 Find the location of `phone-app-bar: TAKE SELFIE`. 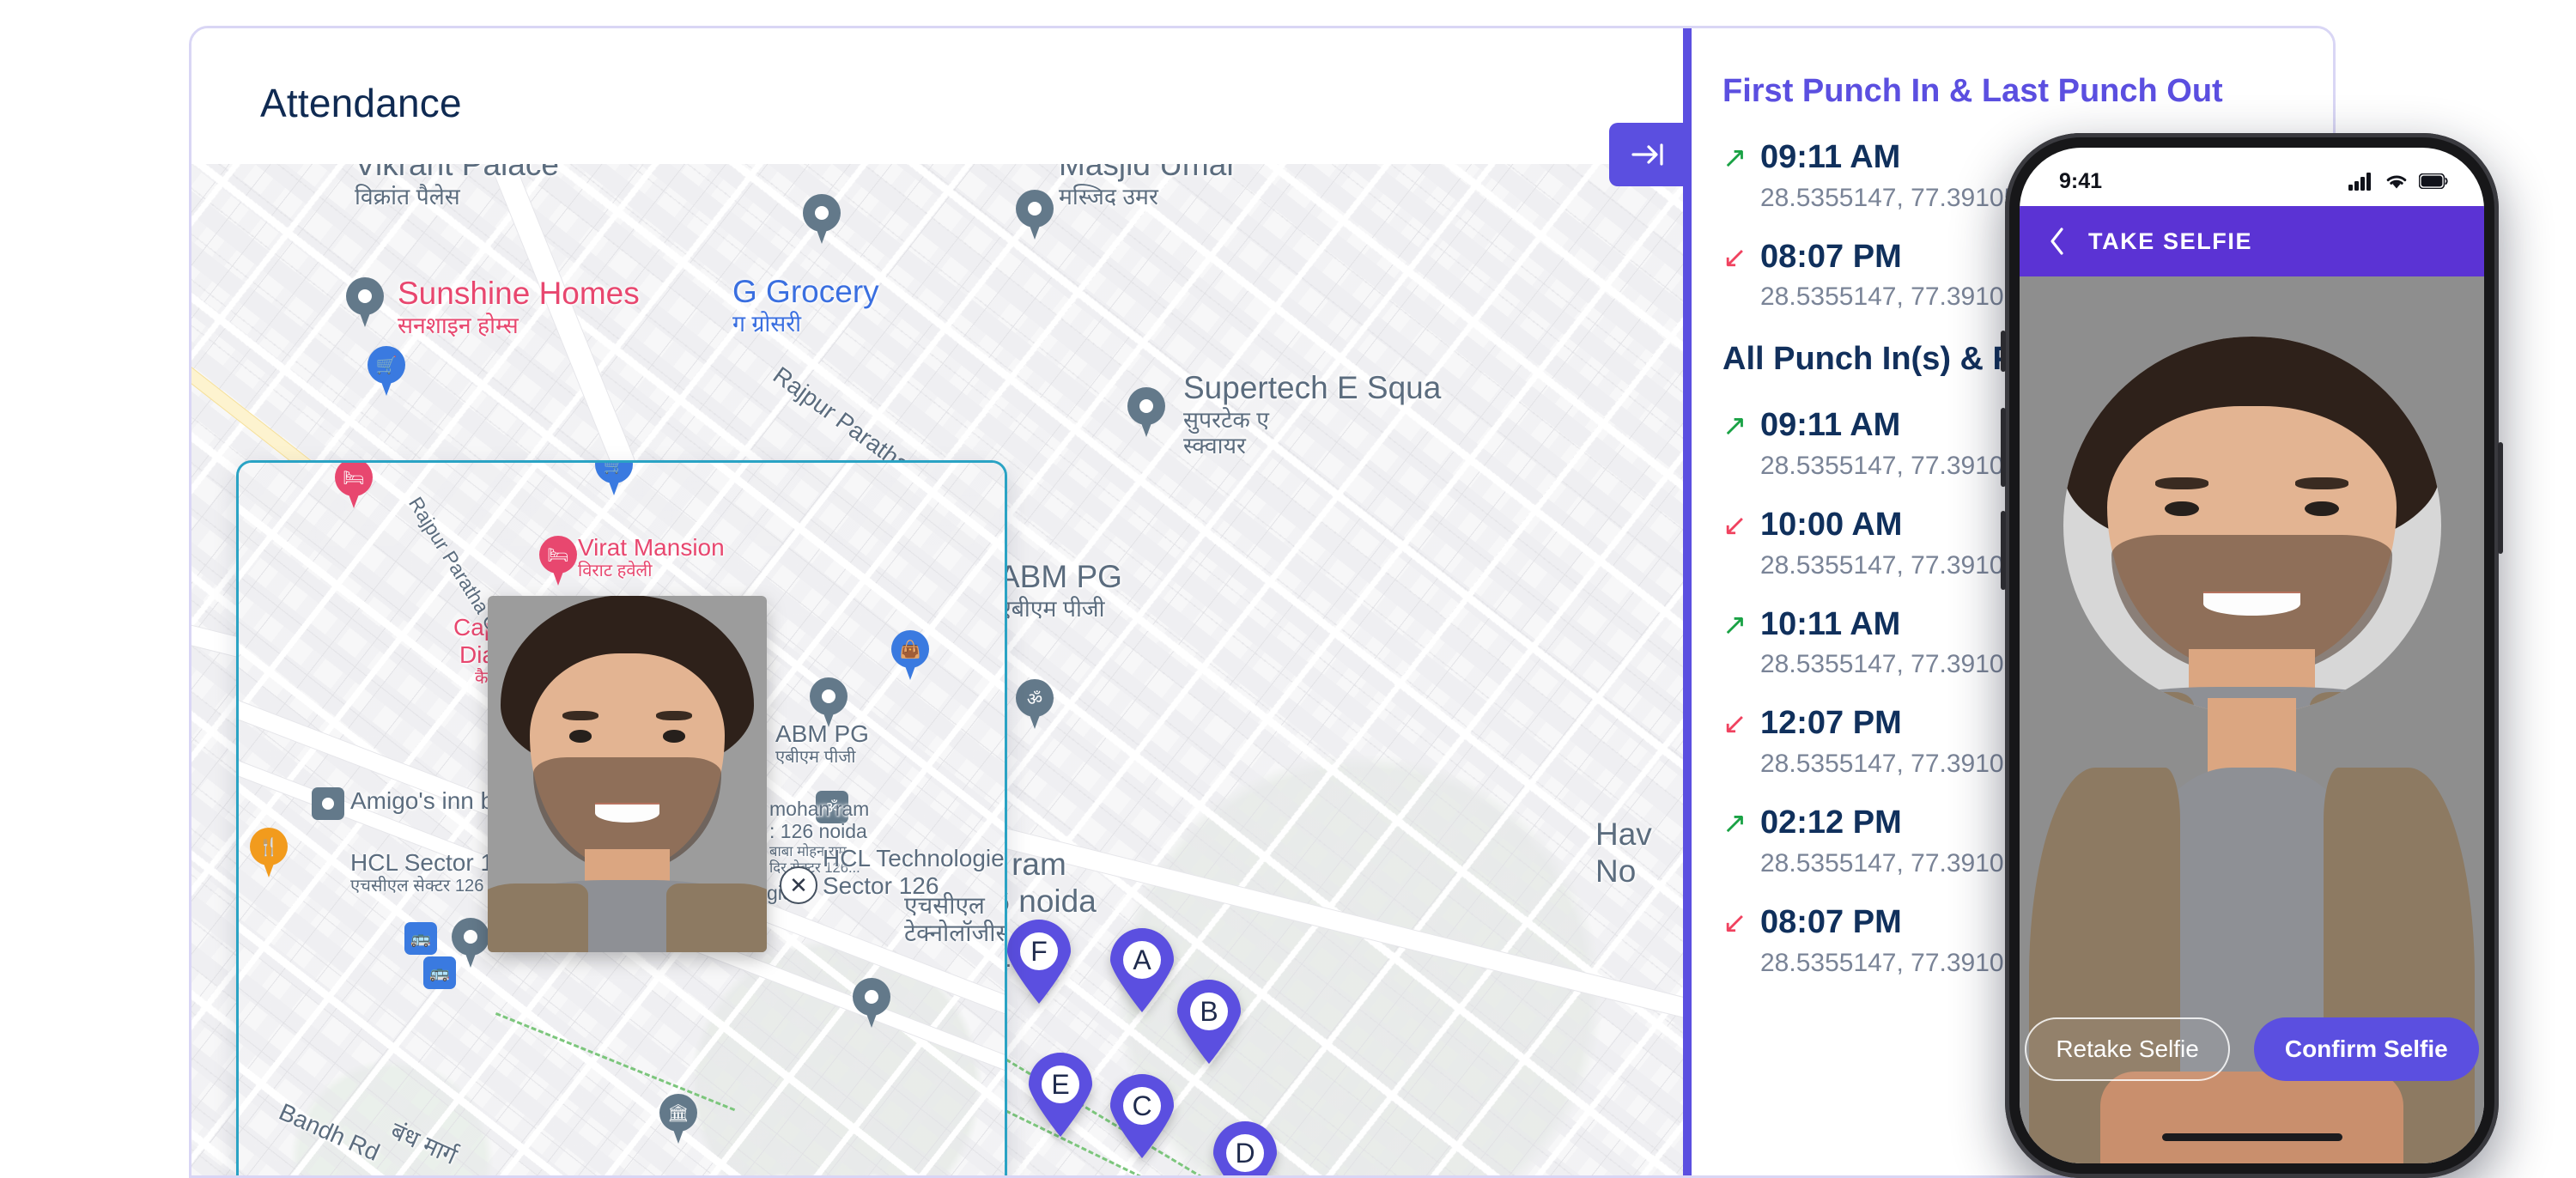

phone-app-bar: TAKE SELFIE is located at coordinates (2252, 241).